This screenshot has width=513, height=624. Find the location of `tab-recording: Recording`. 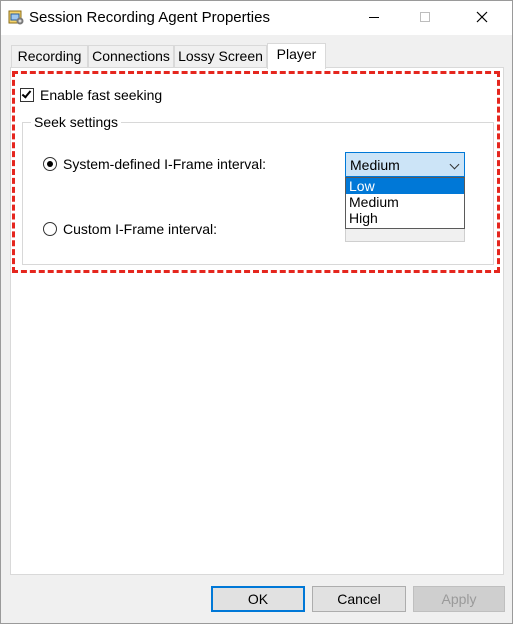

tab-recording: Recording is located at coordinates (49, 56).